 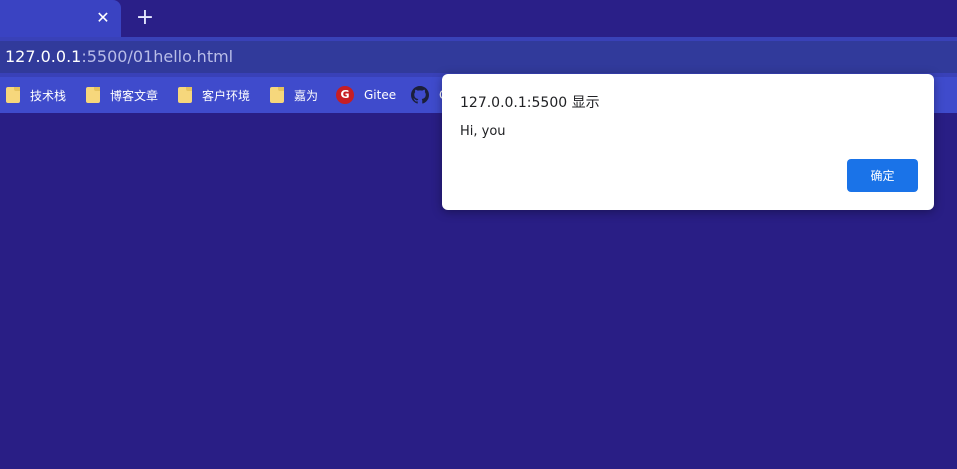 What do you see at coordinates (306, 95) in the screenshot?
I see `bookmark-label: 嘉为` at bounding box center [306, 95].